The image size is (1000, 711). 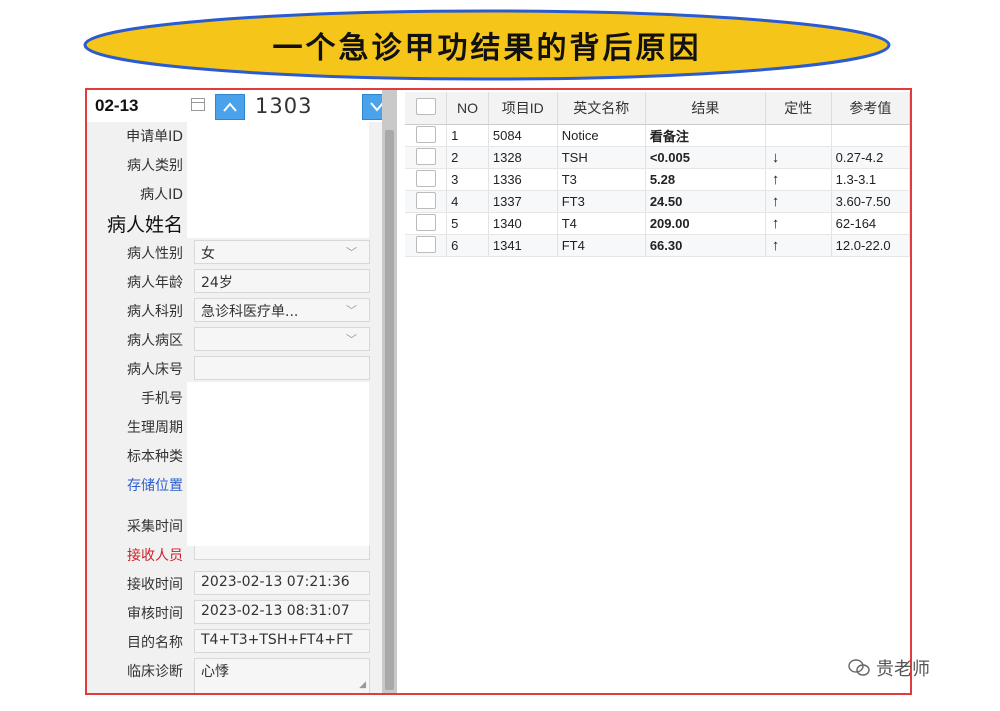 I want to click on dept-select: 急诊科医疗单... ﹀, so click(x=282, y=310).